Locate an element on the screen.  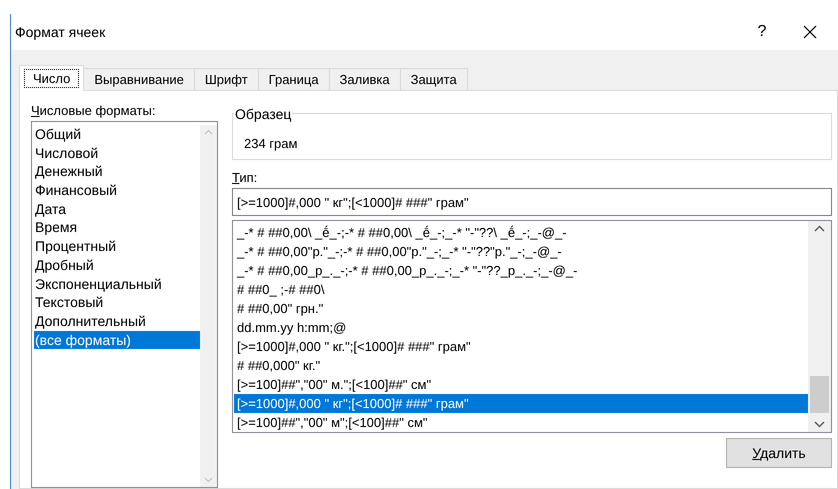
type-field: [>=1000]#,000 " кг";[<1000]# ###" грам" is located at coordinates (532, 202).